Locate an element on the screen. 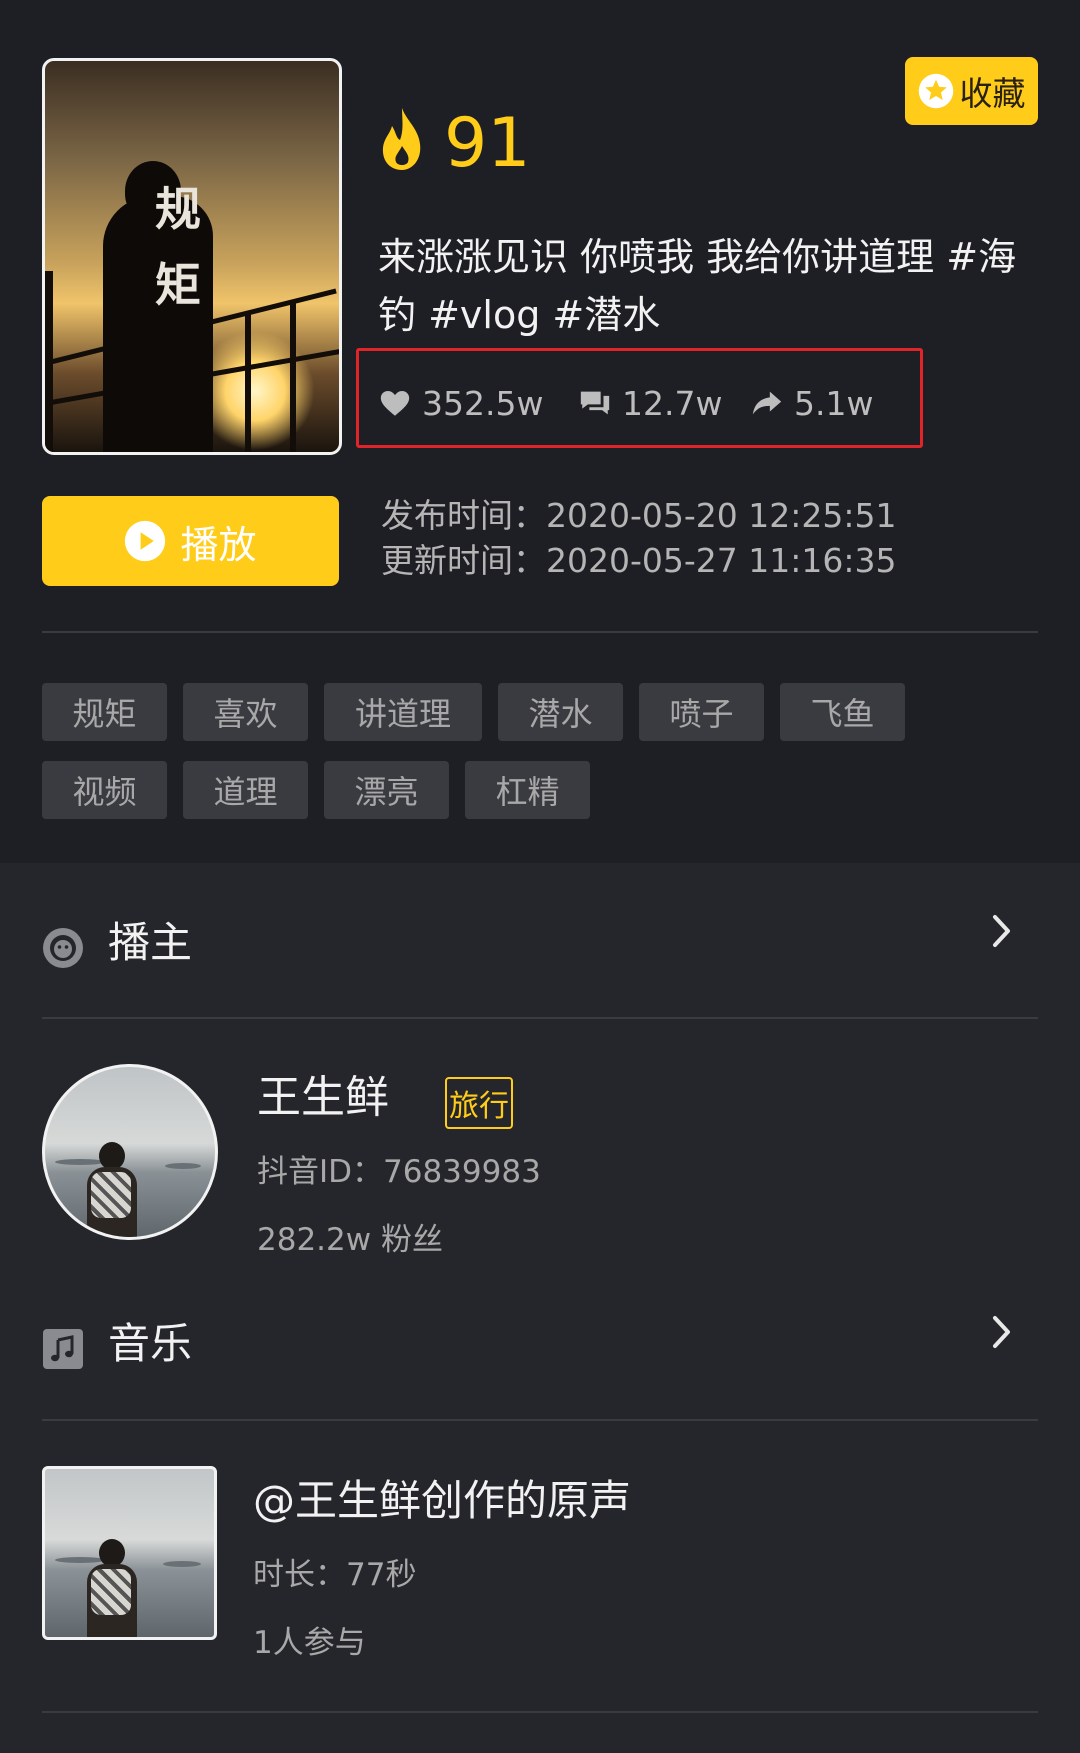 The height and width of the screenshot is (1753, 1080). music-track-title: @王生鲜创作的原声 is located at coordinates (442, 1501).